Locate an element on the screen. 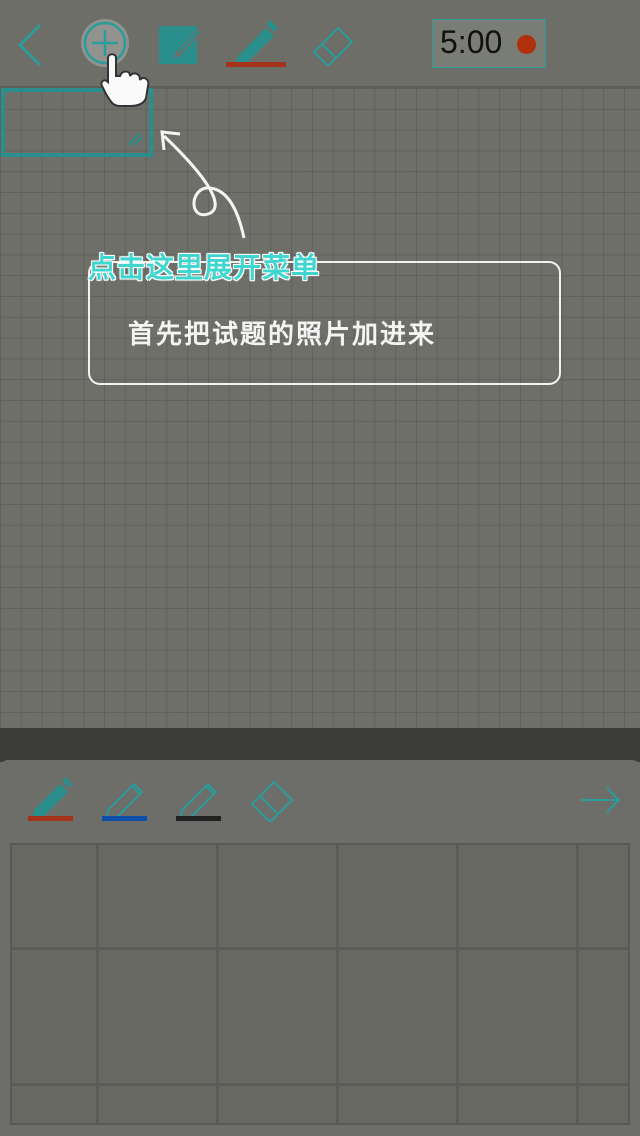 This screenshot has width=640, height=1136. timer-text: 5:00 is located at coordinates (471, 42).